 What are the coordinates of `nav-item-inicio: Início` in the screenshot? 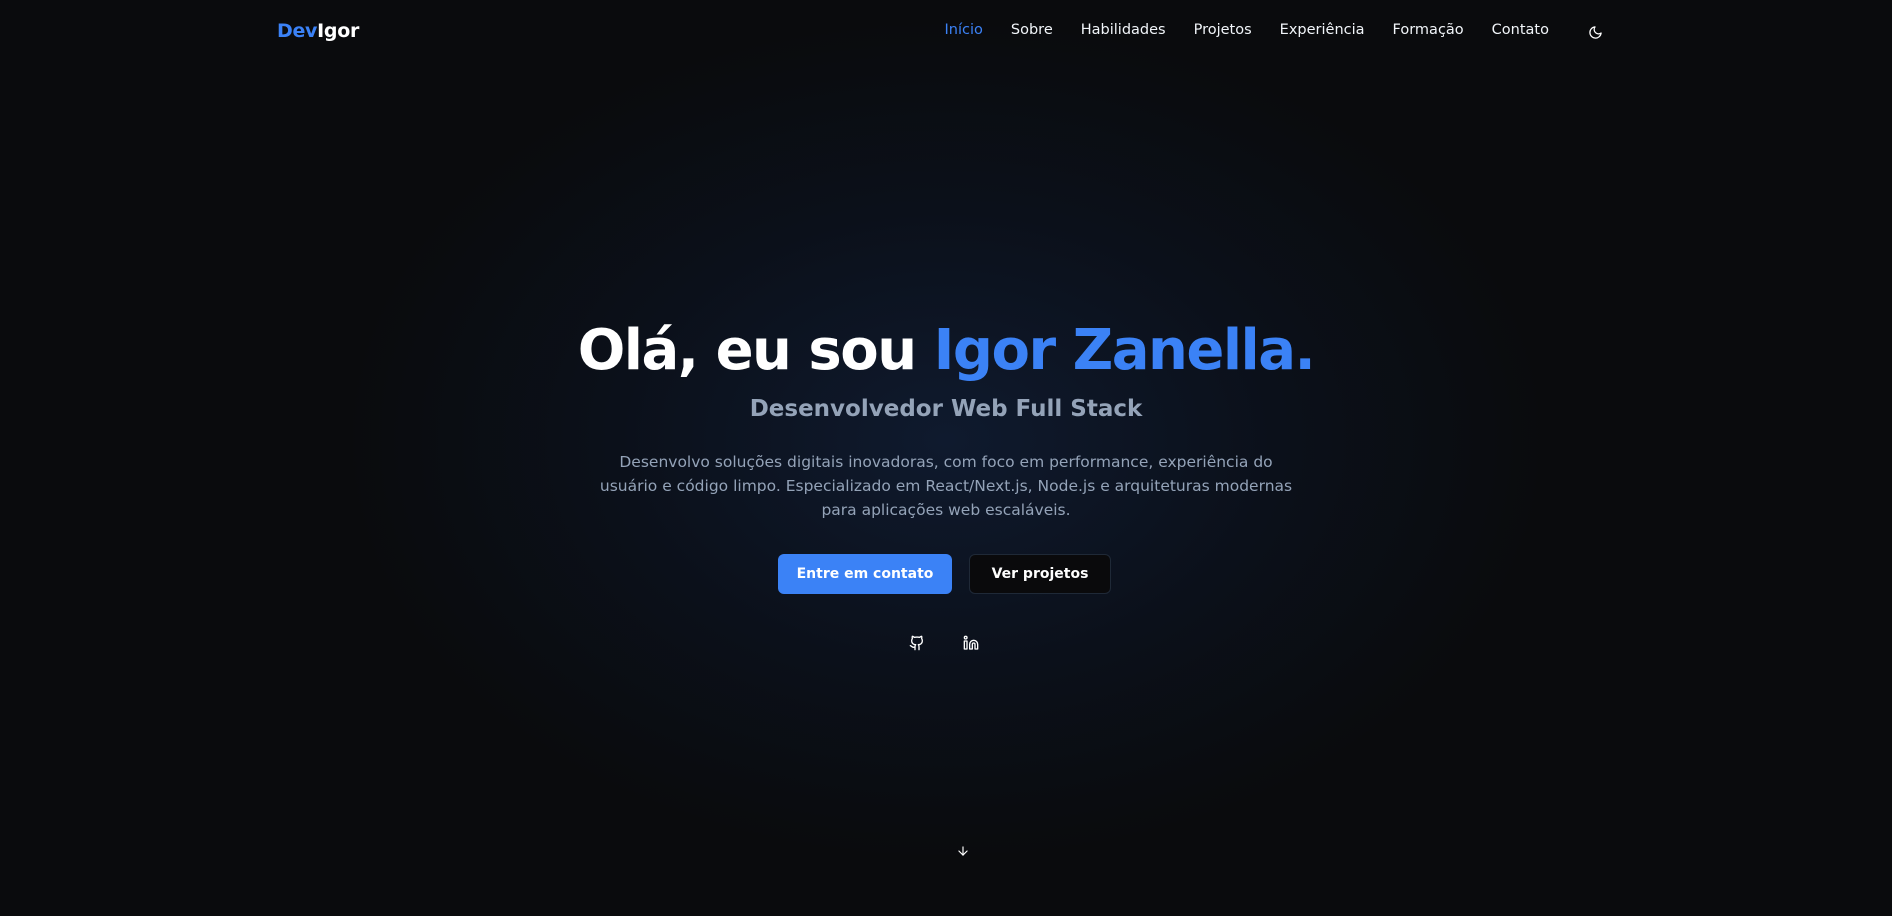 It's located at (964, 30).